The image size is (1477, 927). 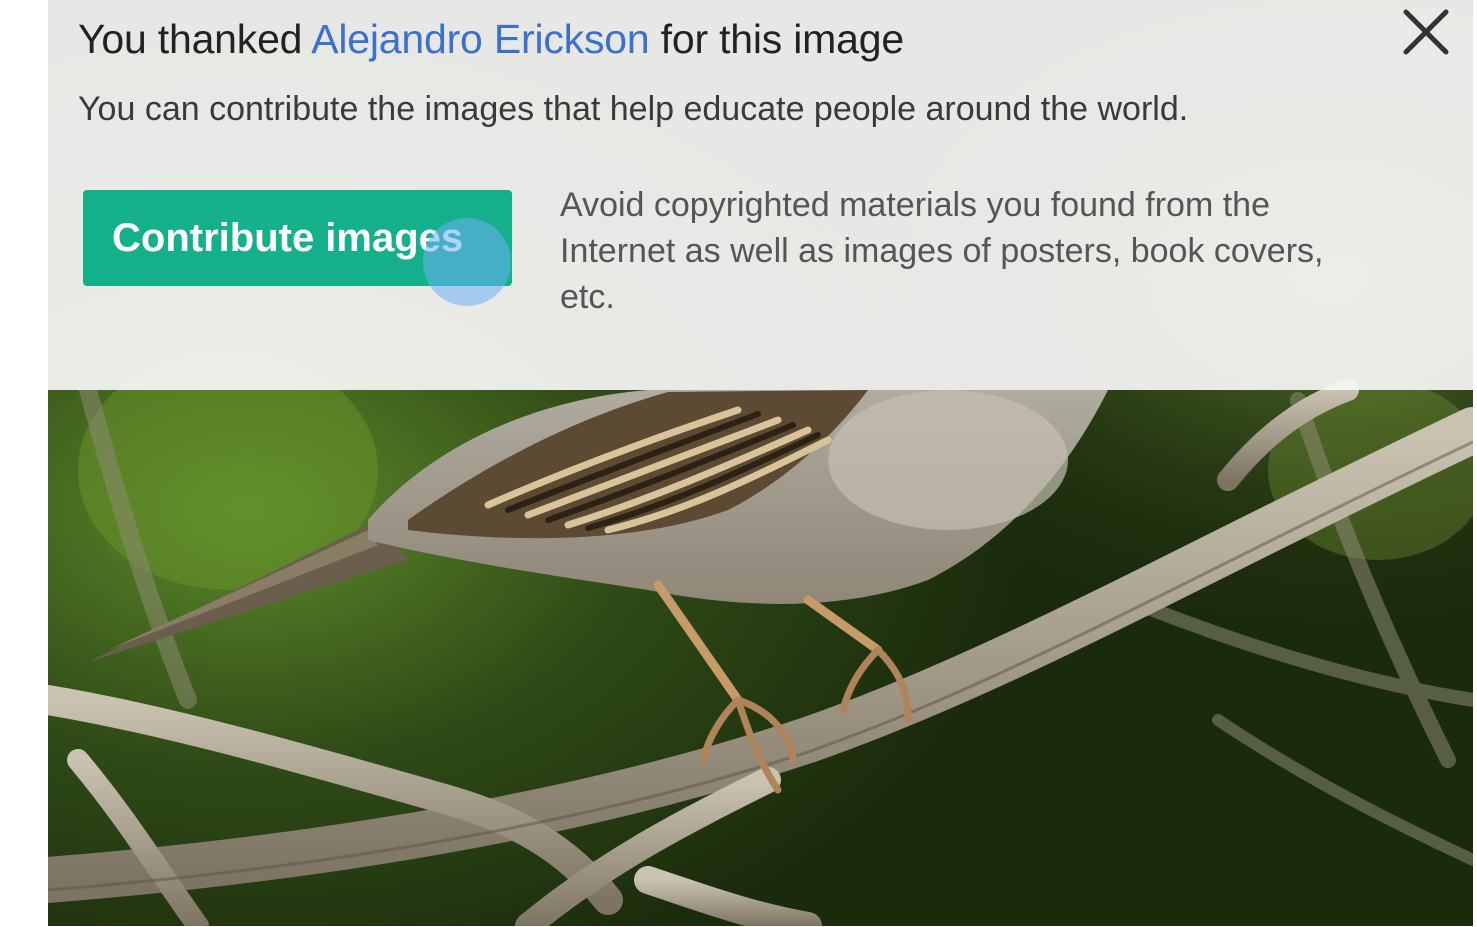 I want to click on headline-suffix: for this image, so click(x=777, y=39).